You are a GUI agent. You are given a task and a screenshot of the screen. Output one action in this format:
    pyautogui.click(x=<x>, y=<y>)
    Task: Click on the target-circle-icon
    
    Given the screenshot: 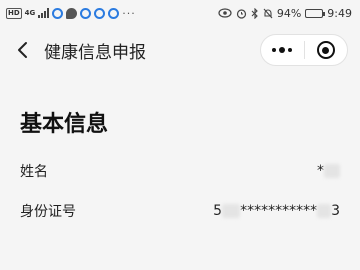 What is the action you would take?
    pyautogui.click(x=325, y=50)
    